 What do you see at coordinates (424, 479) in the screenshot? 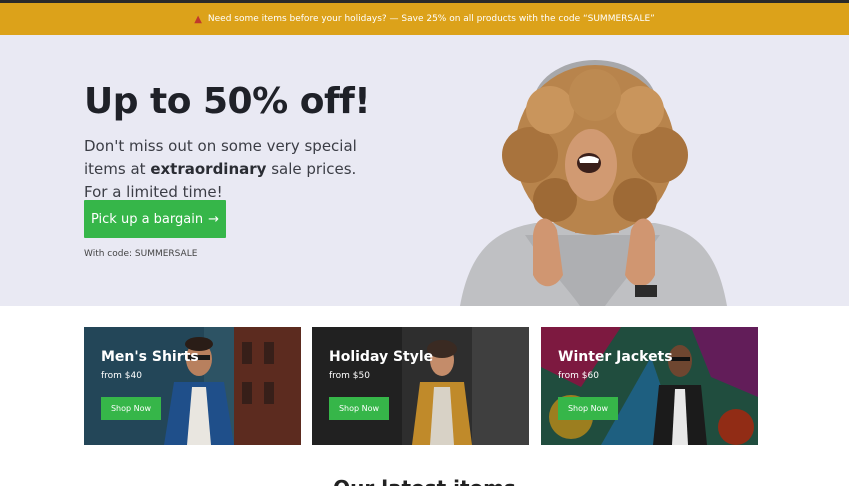
I see `latest-items-heading: Our latest items` at bounding box center [424, 479].